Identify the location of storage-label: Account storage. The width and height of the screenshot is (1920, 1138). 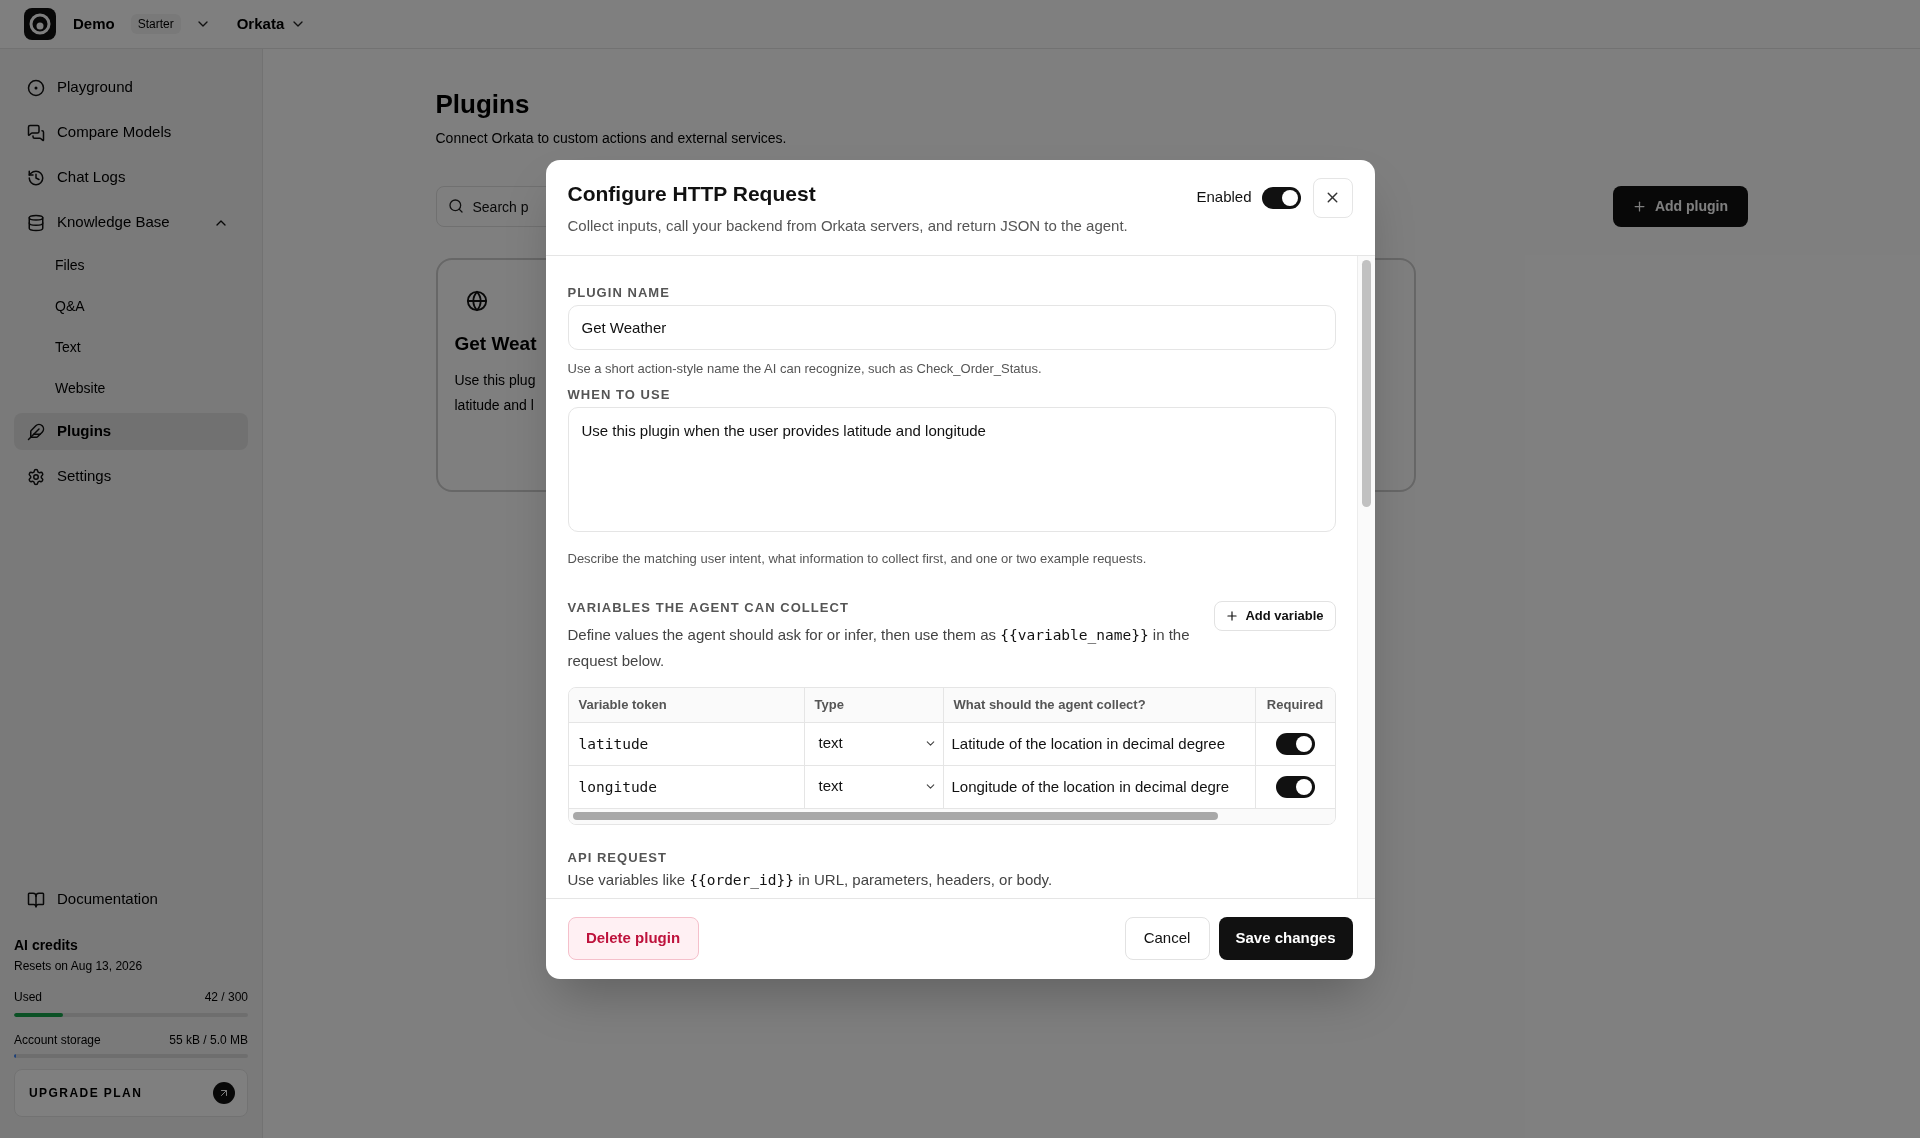
(57, 1040).